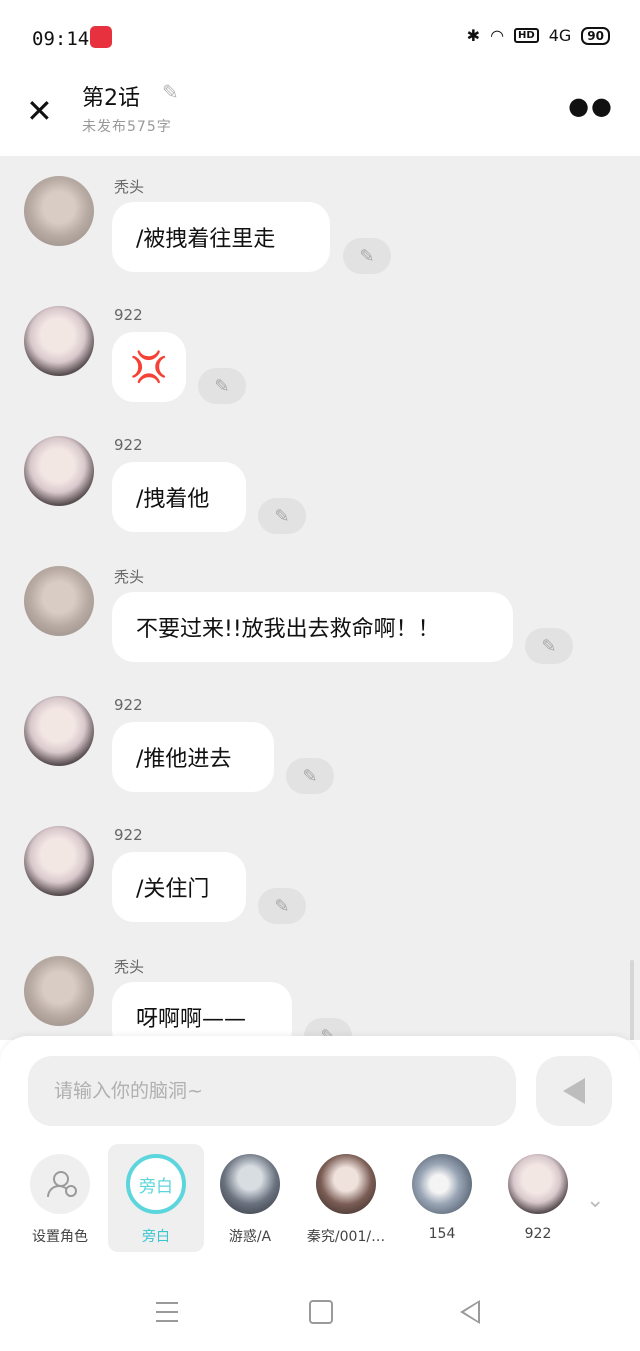  I want to click on message-row: 922 /拽着他 ✎, so click(320, 481).